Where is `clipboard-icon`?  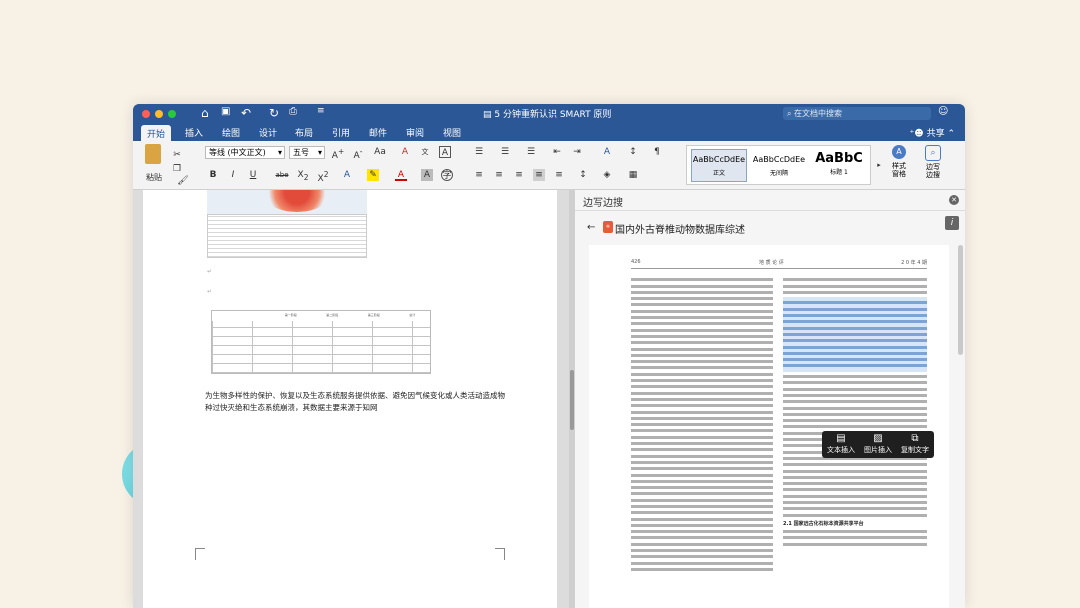 clipboard-icon is located at coordinates (153, 154).